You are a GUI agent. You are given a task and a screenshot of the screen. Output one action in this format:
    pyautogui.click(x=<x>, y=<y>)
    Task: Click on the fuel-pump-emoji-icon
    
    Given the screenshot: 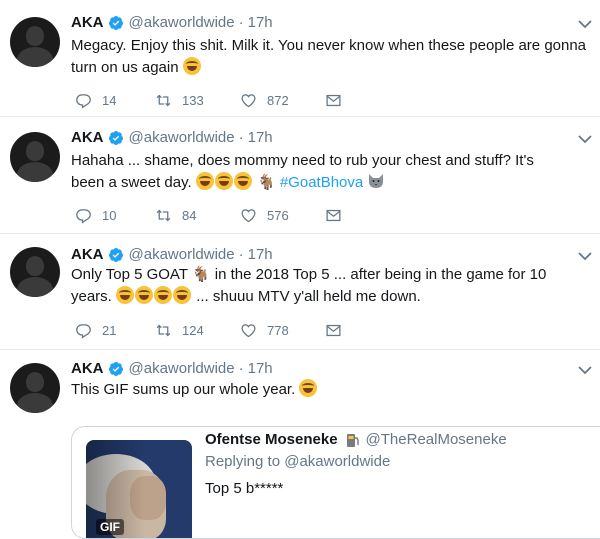 What is the action you would take?
    pyautogui.click(x=352, y=440)
    